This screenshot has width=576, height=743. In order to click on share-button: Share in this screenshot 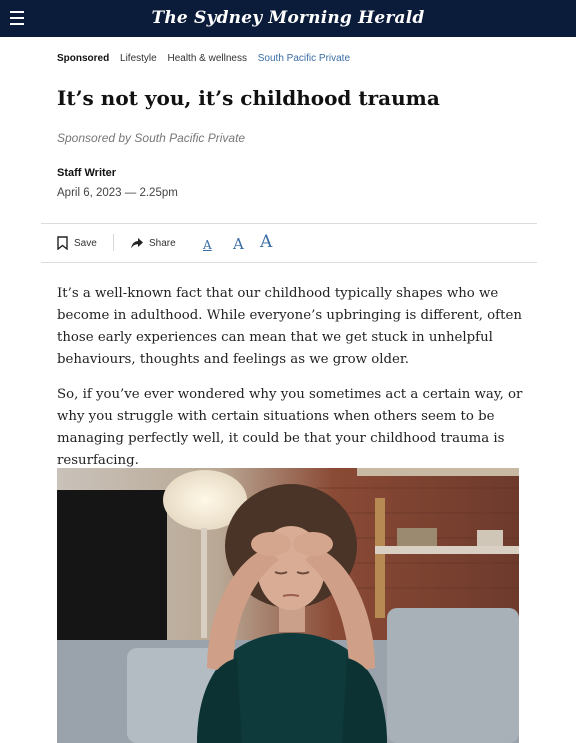, I will do `click(153, 243)`.